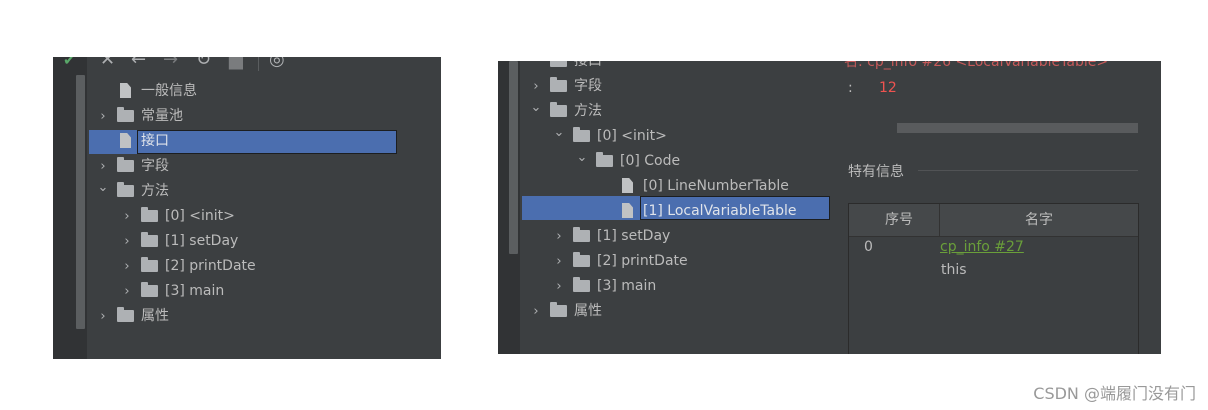  I want to click on tree-item-label: [1] LocalVariableTable, so click(720, 211).